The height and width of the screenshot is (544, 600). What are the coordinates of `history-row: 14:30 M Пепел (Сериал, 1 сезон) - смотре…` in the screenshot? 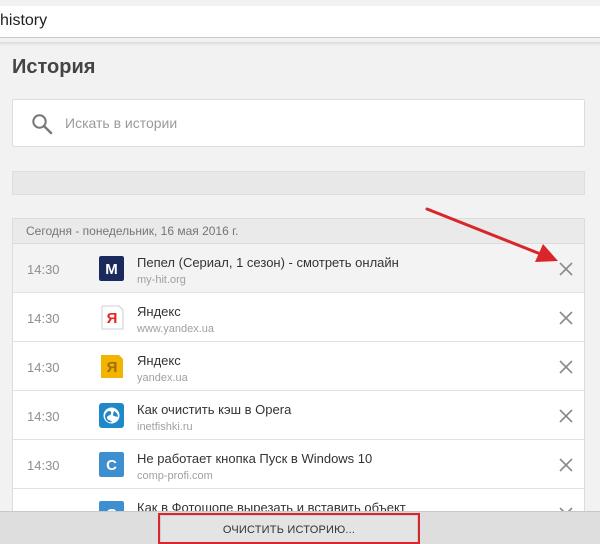 It's located at (298, 268).